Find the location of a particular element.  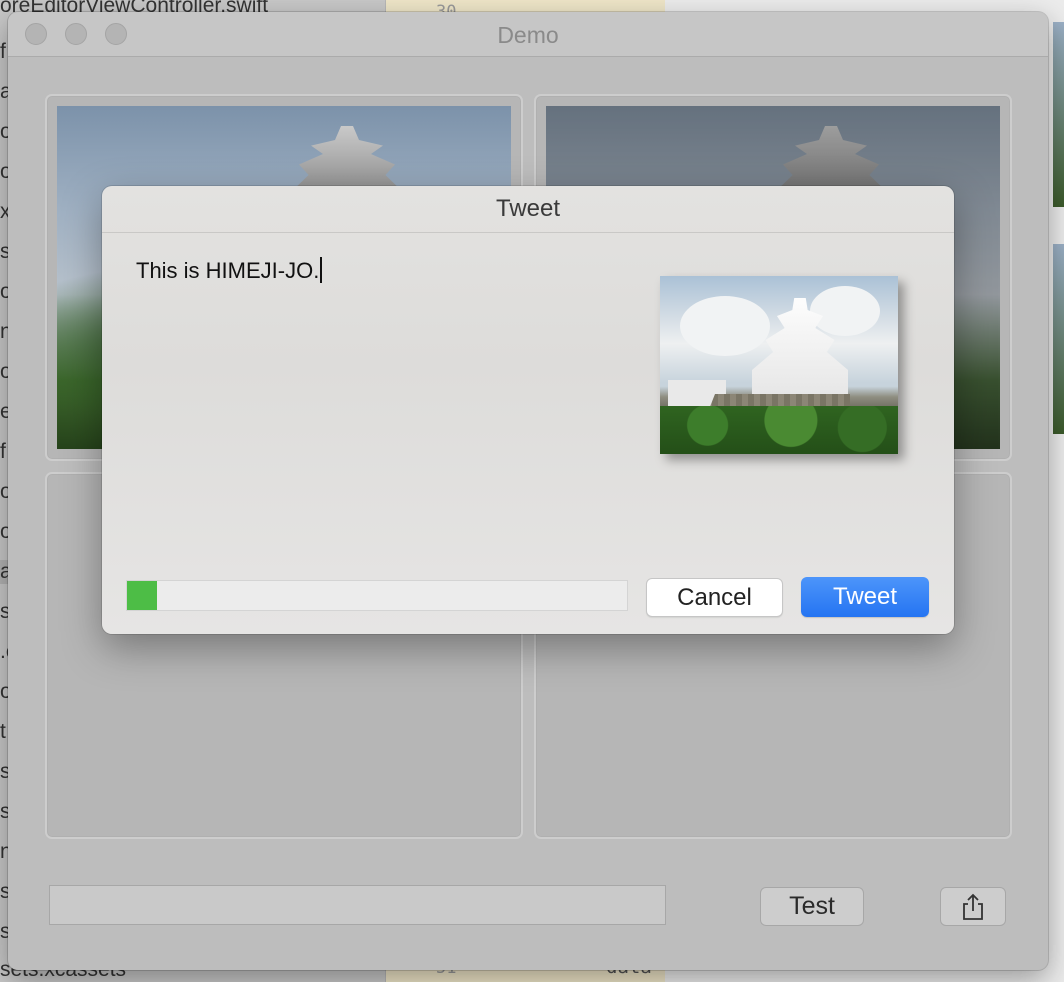

text-caret is located at coordinates (321, 270).